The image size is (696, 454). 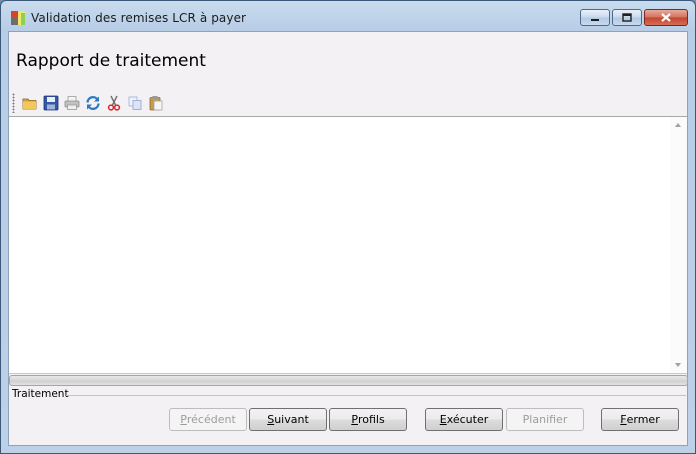 I want to click on open-button, so click(x=29, y=103).